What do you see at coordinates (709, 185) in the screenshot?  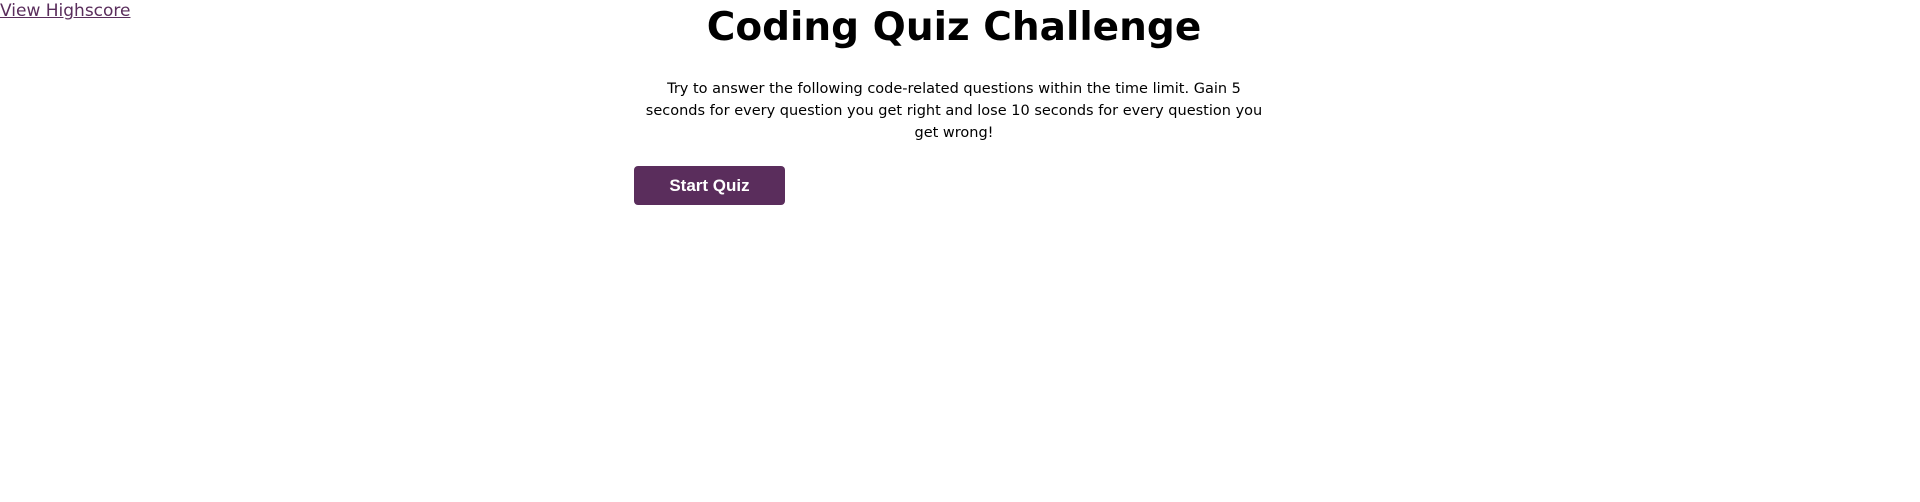 I see `start-quiz-button: Start Quiz` at bounding box center [709, 185].